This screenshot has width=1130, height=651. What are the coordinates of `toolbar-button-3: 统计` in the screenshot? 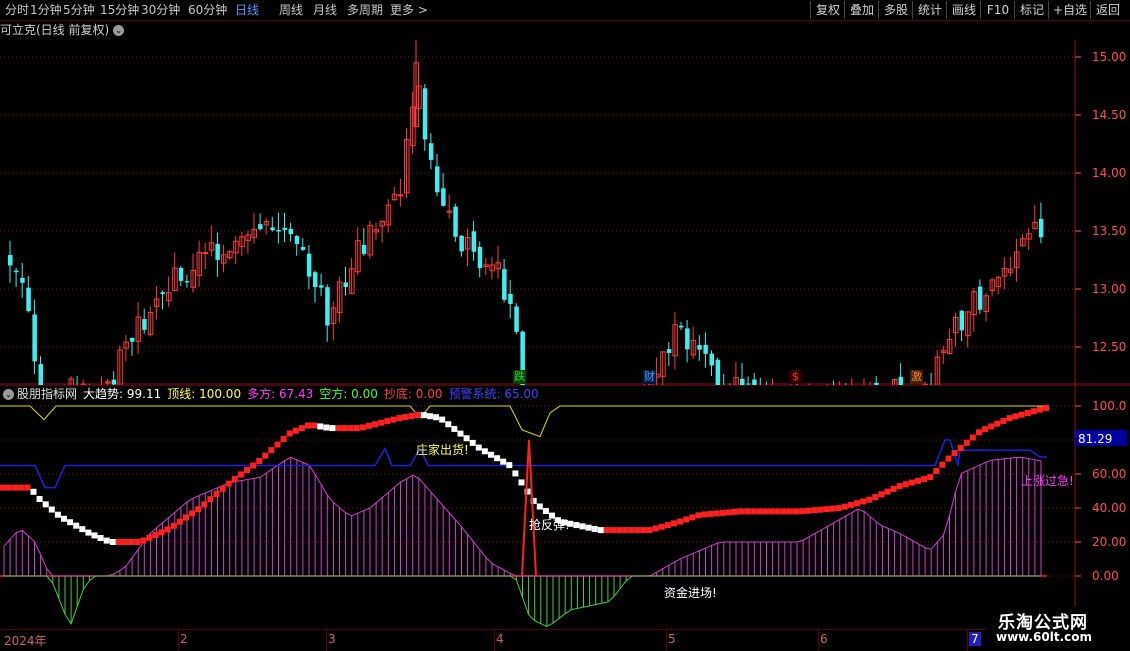 It's located at (929, 10).